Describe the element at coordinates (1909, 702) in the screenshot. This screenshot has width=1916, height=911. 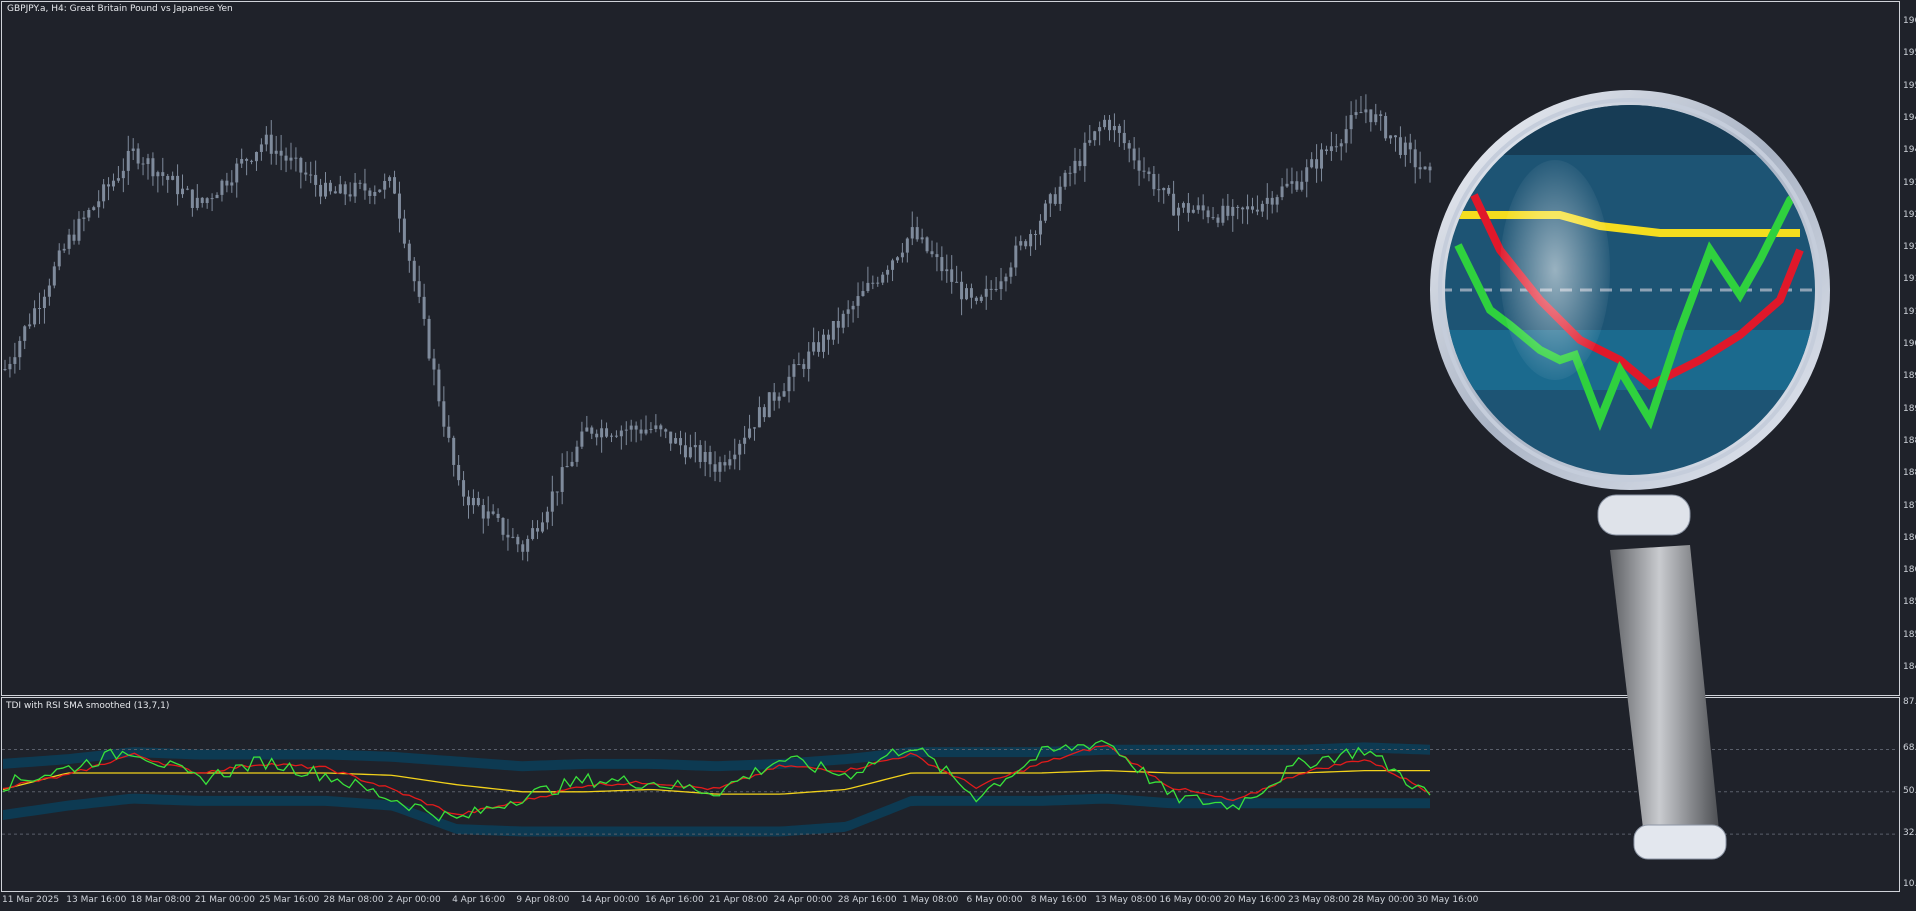
I see `indicator-axis-label: 87.7459` at that location.